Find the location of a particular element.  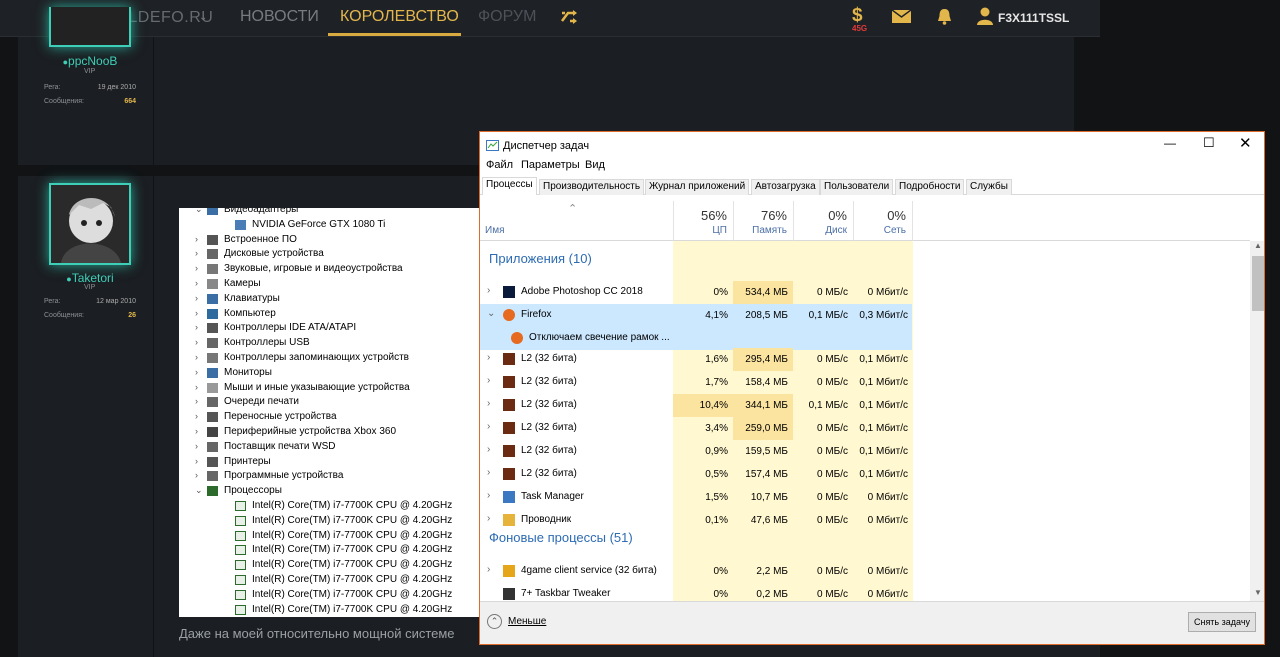

process-row: 7+ Taskbar Tweaker 0% 0,2 МБ 0 МБ/с 0 Мбит/с is located at coordinates (696, 592).